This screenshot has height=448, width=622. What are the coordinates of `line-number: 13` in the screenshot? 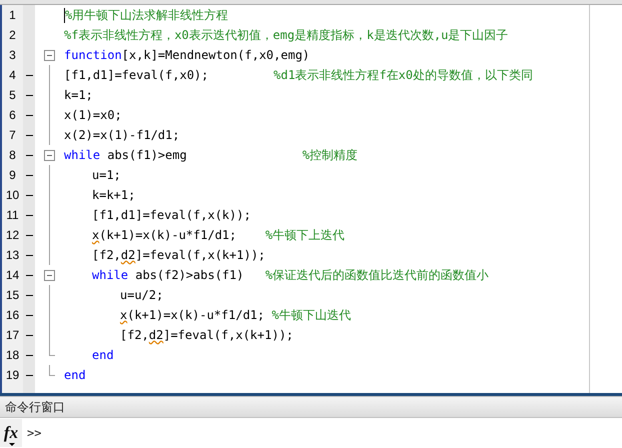 It's located at (12, 255).